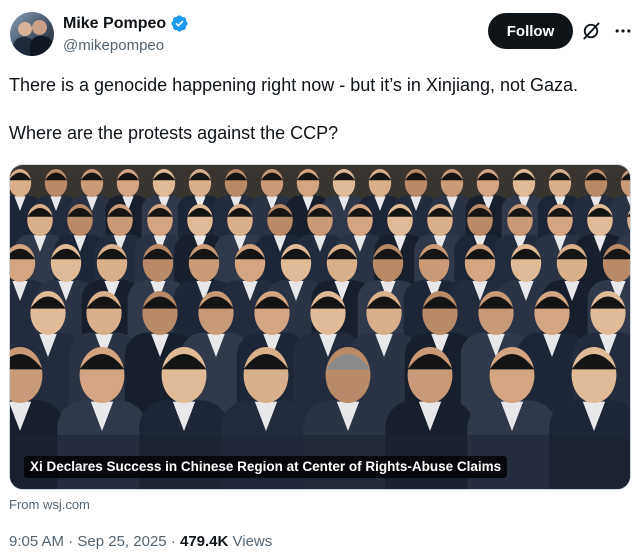 The height and width of the screenshot is (559, 642). Describe the element at coordinates (321, 34) in the screenshot. I see `tweet-header: Mike Pompeo @mikepompeo Follow` at that location.